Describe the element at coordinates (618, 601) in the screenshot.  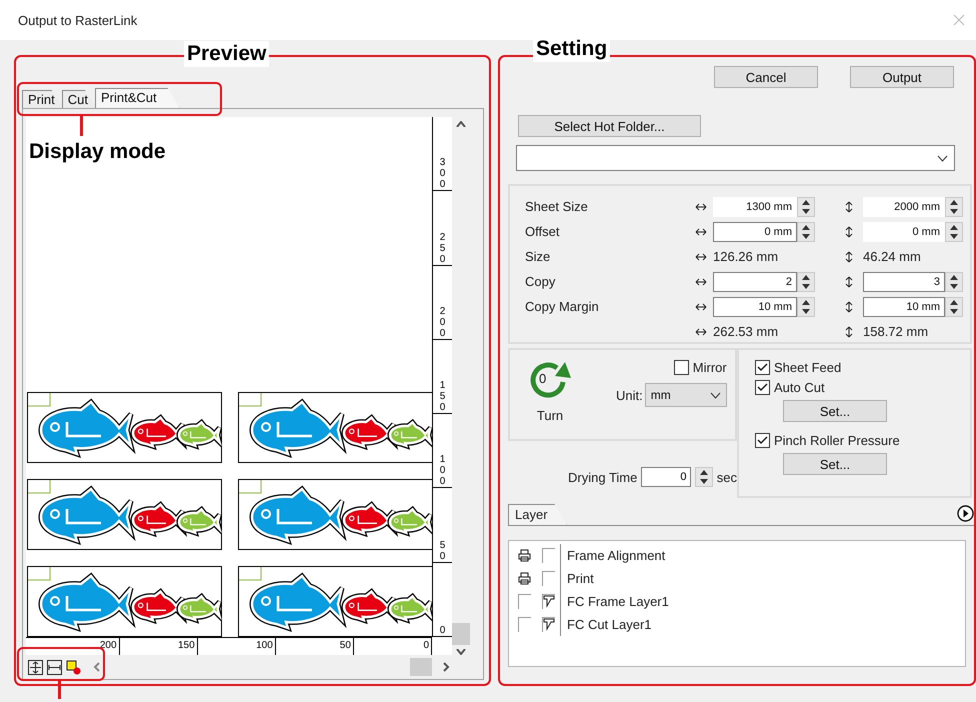
I see `layer-name: FC Frame Layer1` at that location.